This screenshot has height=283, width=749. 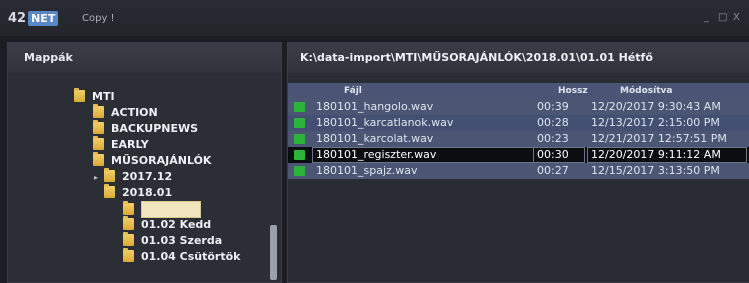 I want to click on logo-text: 42, so click(x=17, y=18).